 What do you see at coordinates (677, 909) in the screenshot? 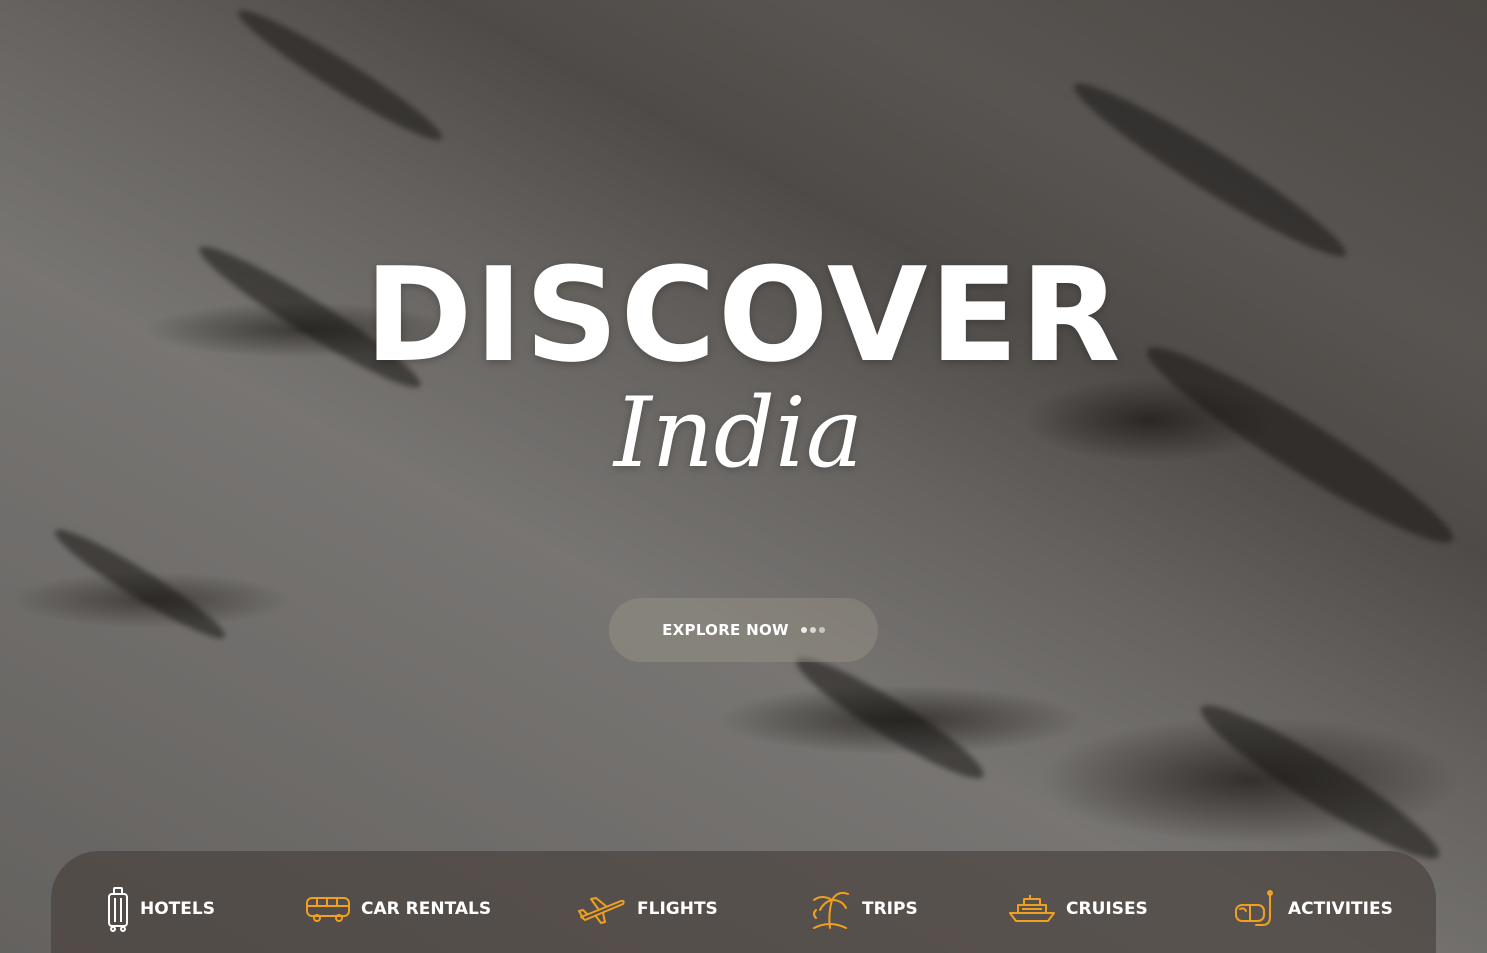
I see `nav-label-flights: FLIGHTS` at bounding box center [677, 909].